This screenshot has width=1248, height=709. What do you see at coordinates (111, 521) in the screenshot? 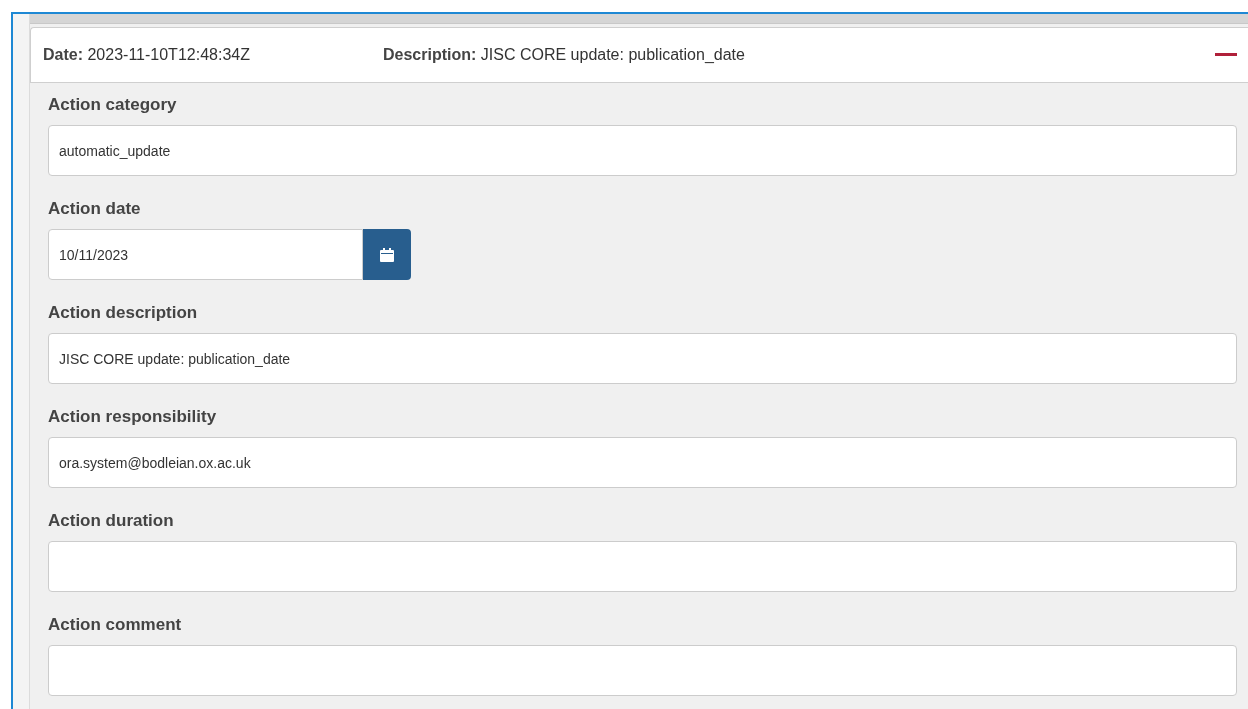
I see `field-label: Action duration` at bounding box center [111, 521].